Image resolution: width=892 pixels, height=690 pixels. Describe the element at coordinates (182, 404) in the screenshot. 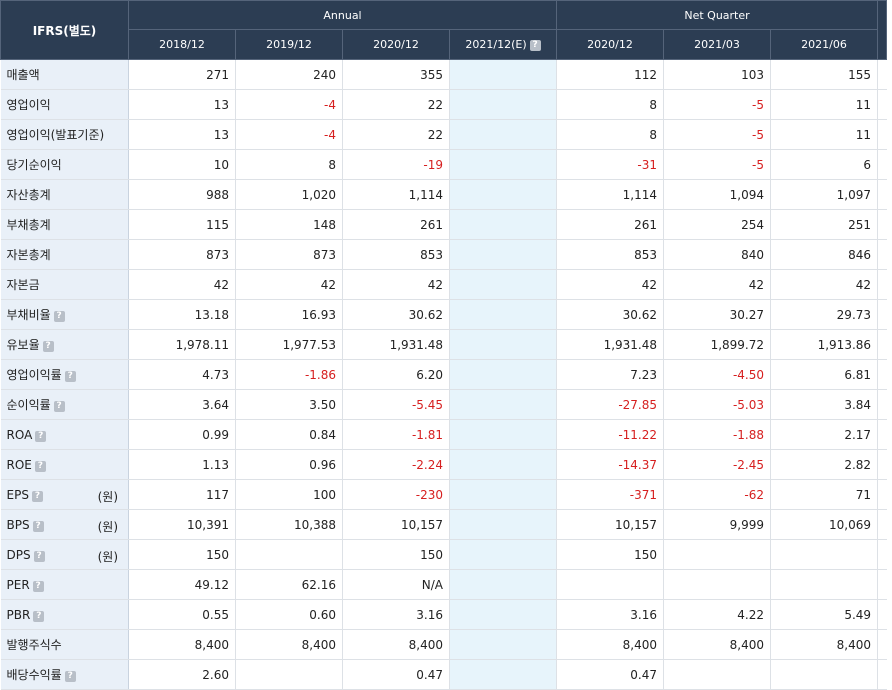

I see `table-cell: 3.64` at that location.